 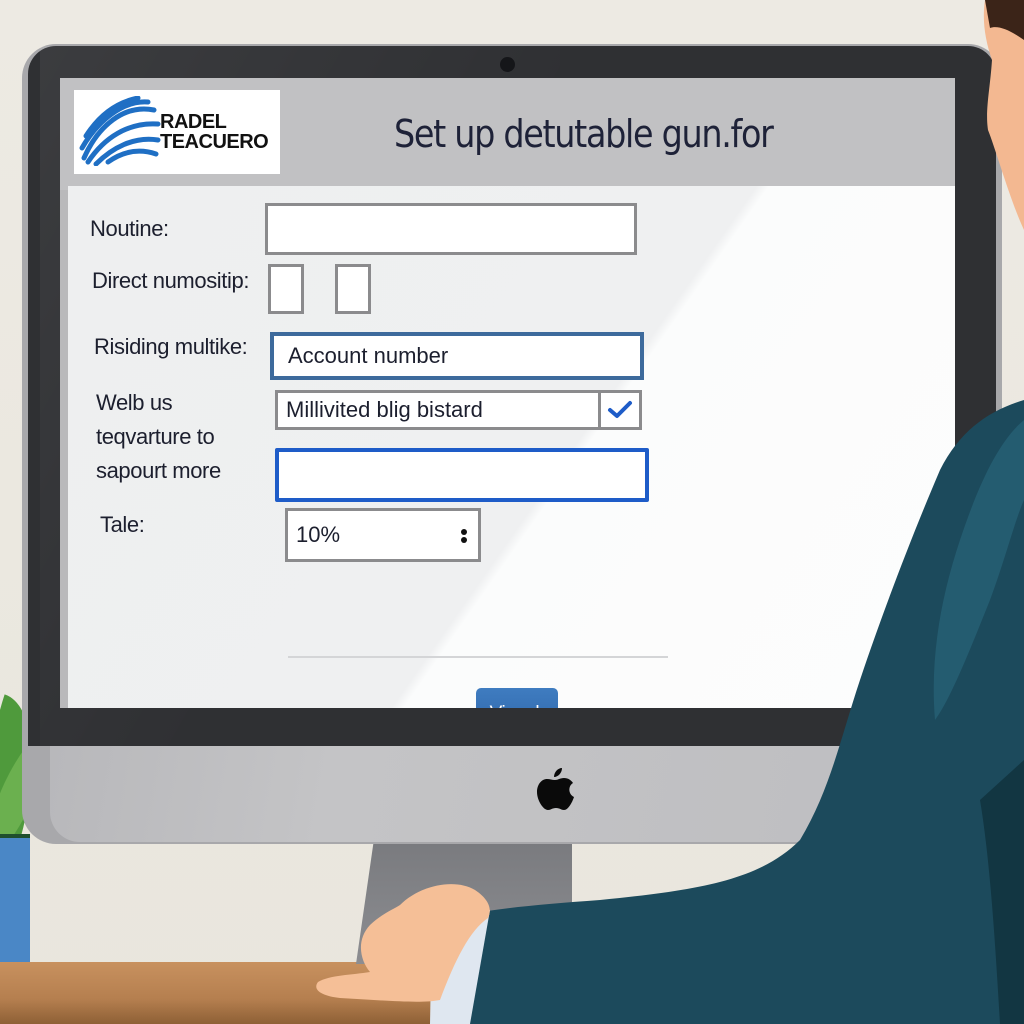 I want to click on apple-logo-icon, so click(x=555, y=789).